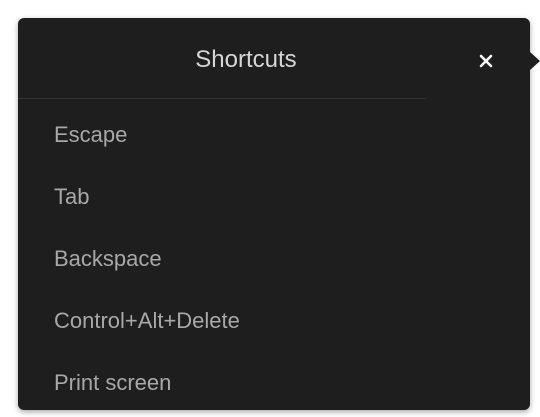 Image resolution: width=540 pixels, height=417 pixels. What do you see at coordinates (274, 383) in the screenshot?
I see `shortcut-item-print-screen: Print screen` at bounding box center [274, 383].